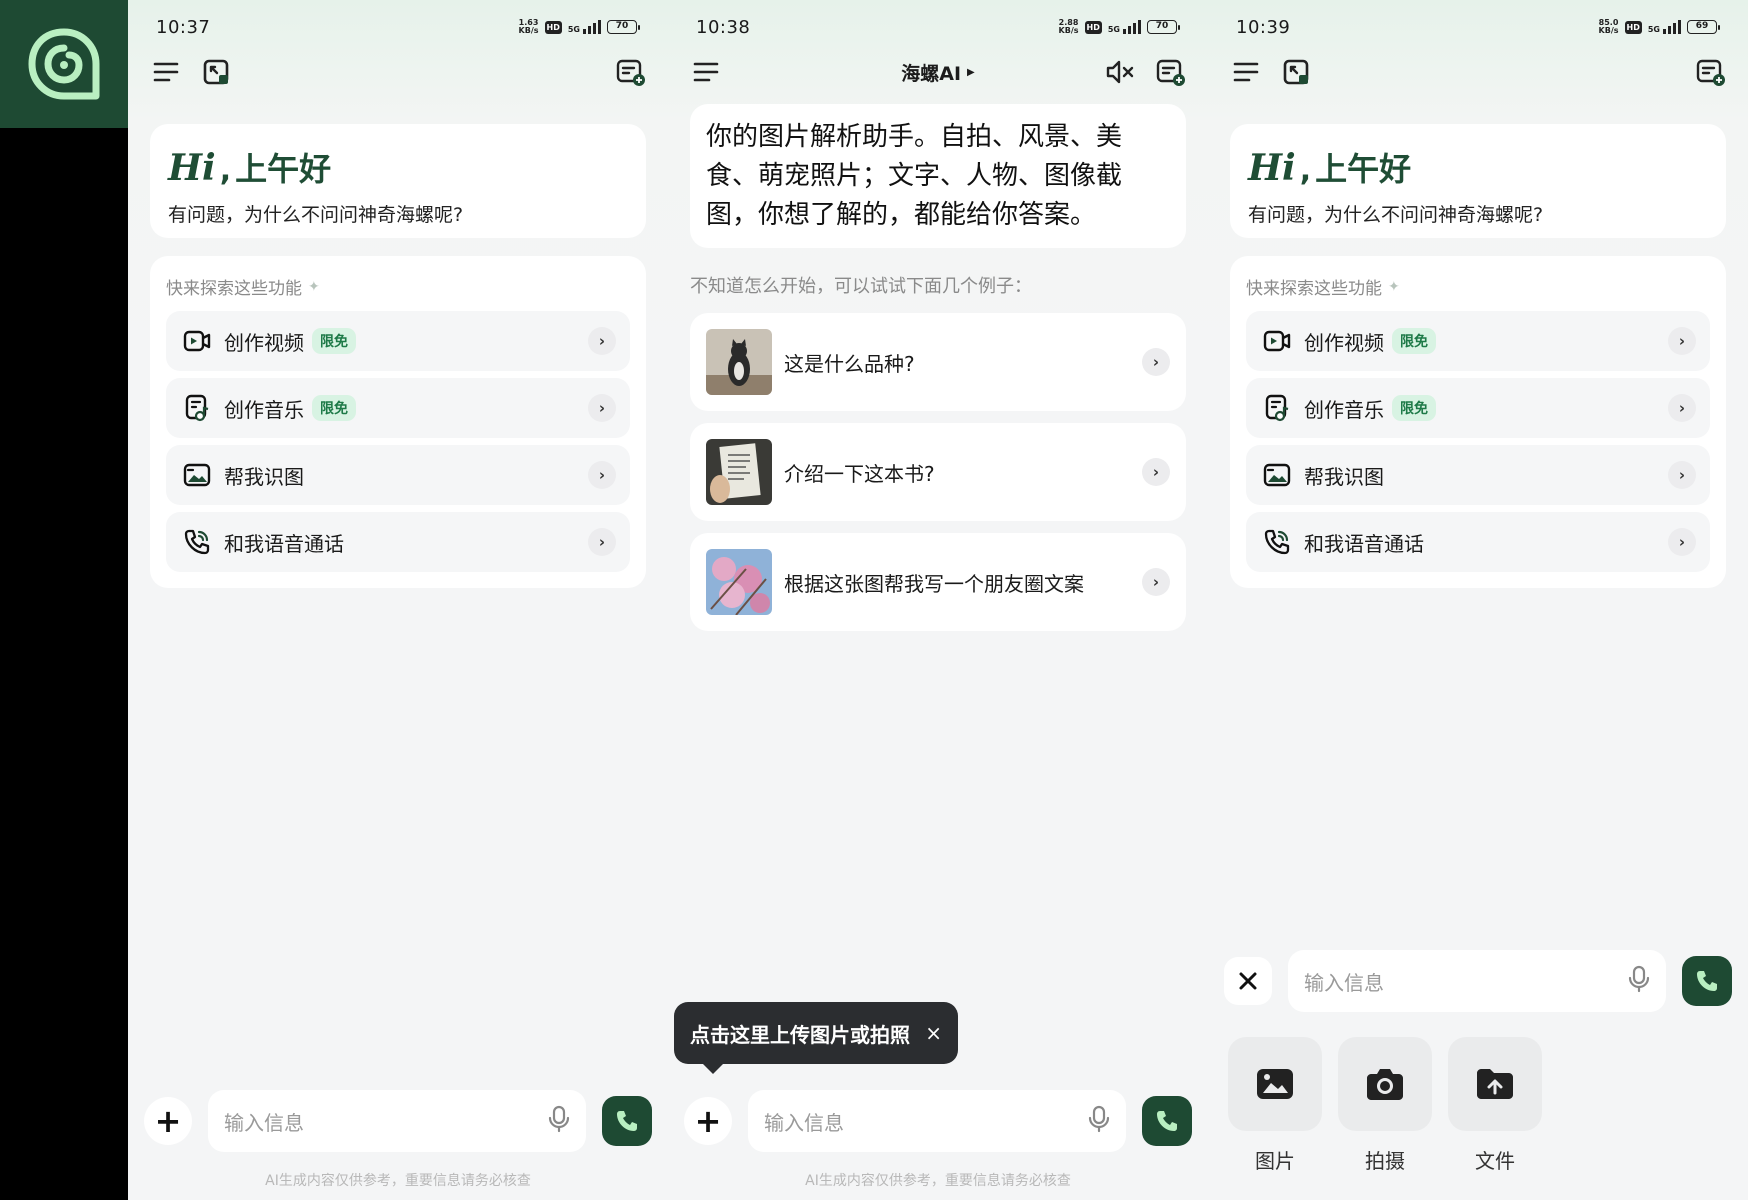 The width and height of the screenshot is (1748, 1200). Describe the element at coordinates (197, 542) in the screenshot. I see `phone-call-icon` at that location.